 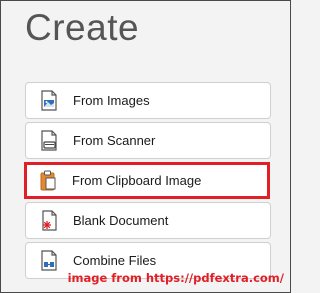 I want to click on combine-files-label: Combine Files, so click(x=115, y=260).